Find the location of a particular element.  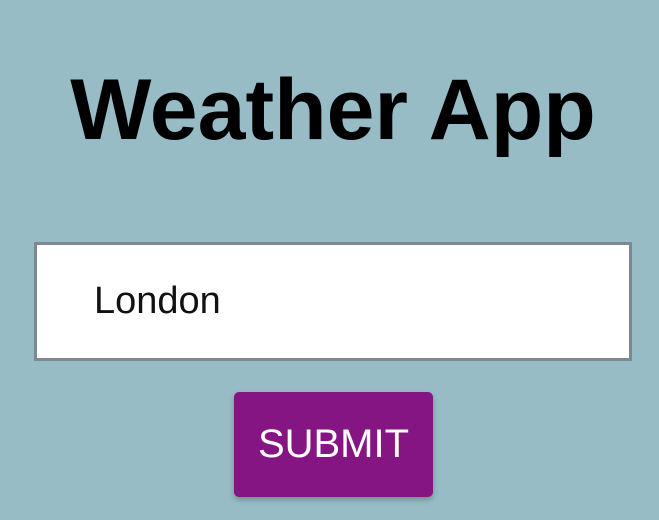

submit-button: SUBMIT is located at coordinates (333, 444).